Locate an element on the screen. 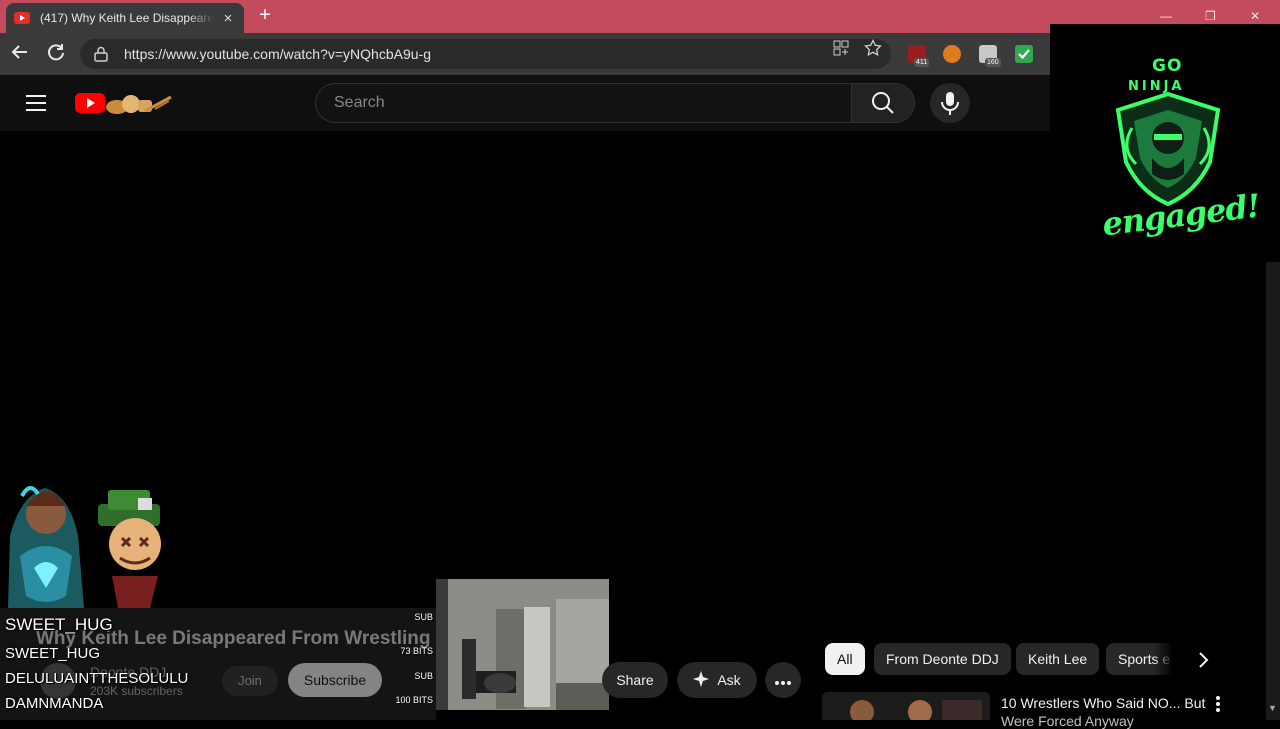  chat-tag: 73 BITS is located at coordinates (416, 651).